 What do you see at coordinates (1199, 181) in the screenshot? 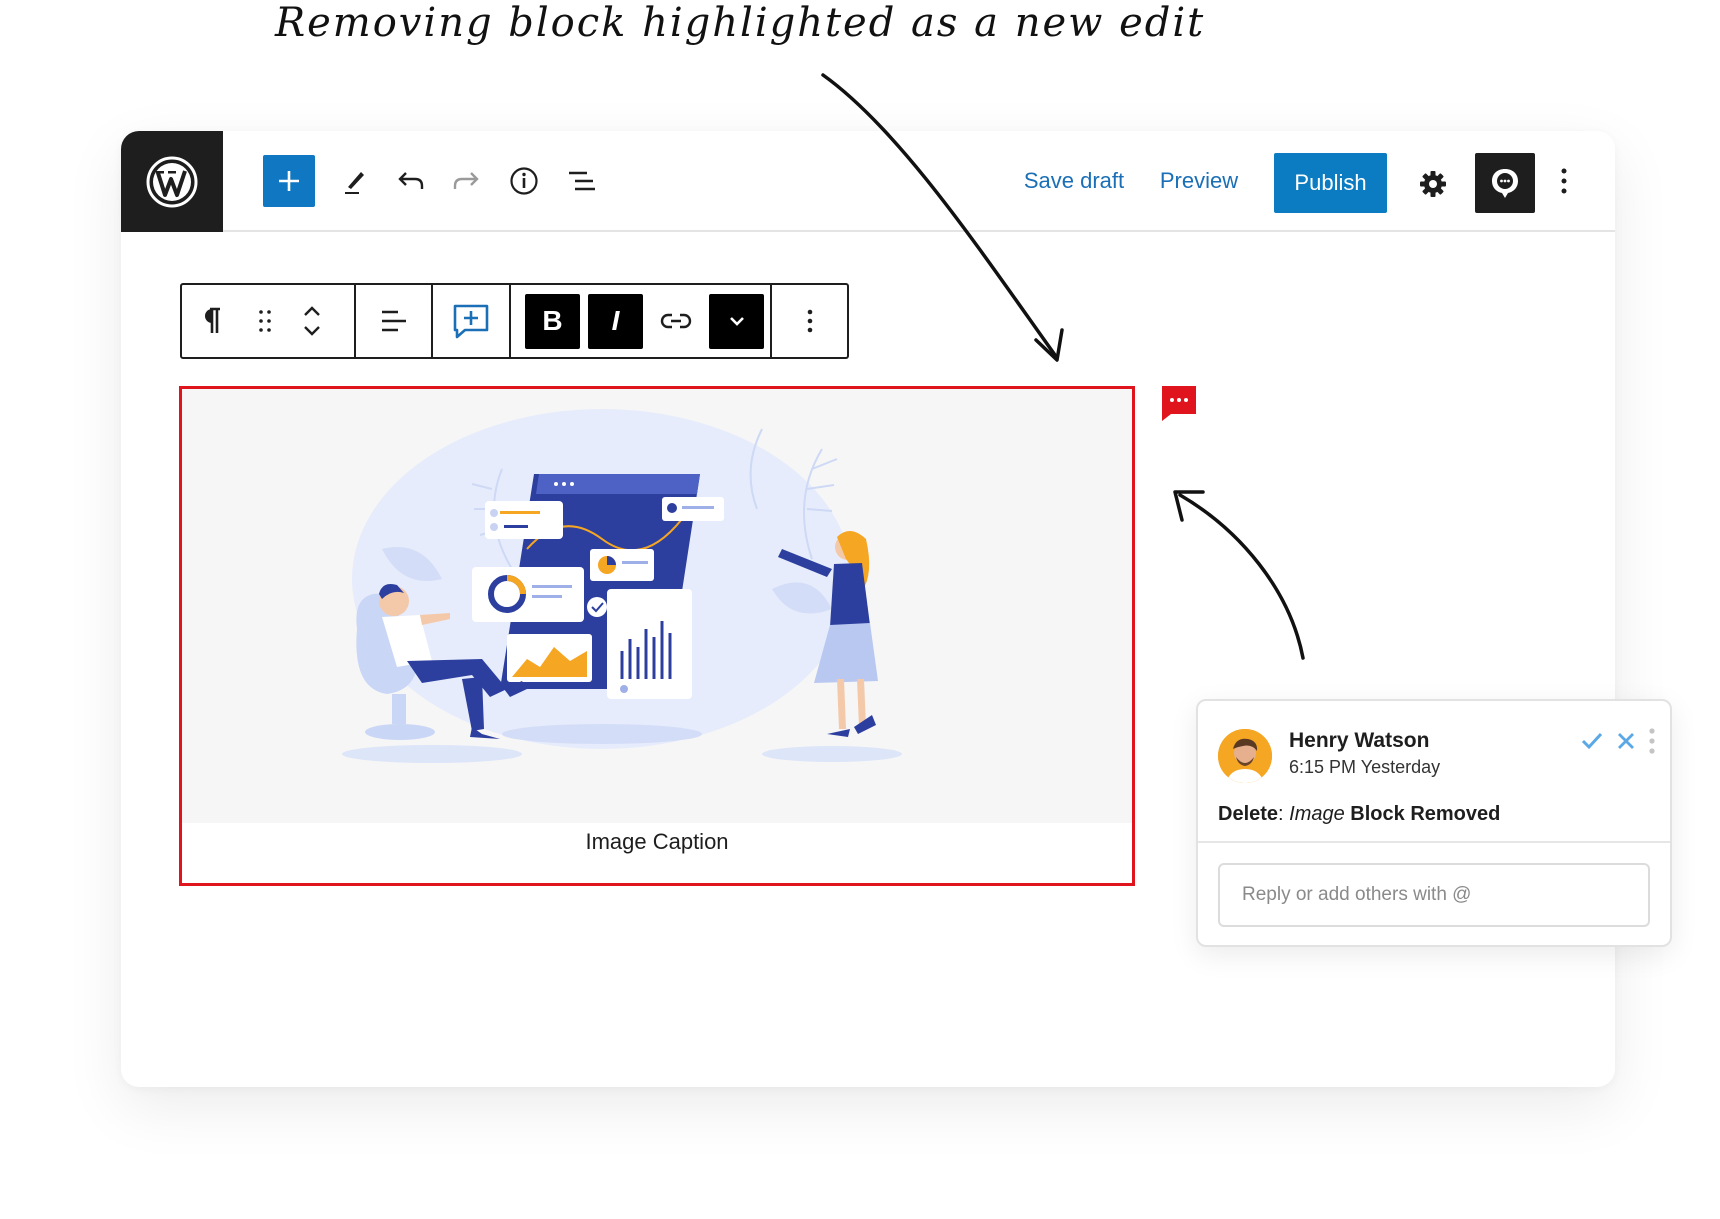
I see `preview-button: Preview` at bounding box center [1199, 181].